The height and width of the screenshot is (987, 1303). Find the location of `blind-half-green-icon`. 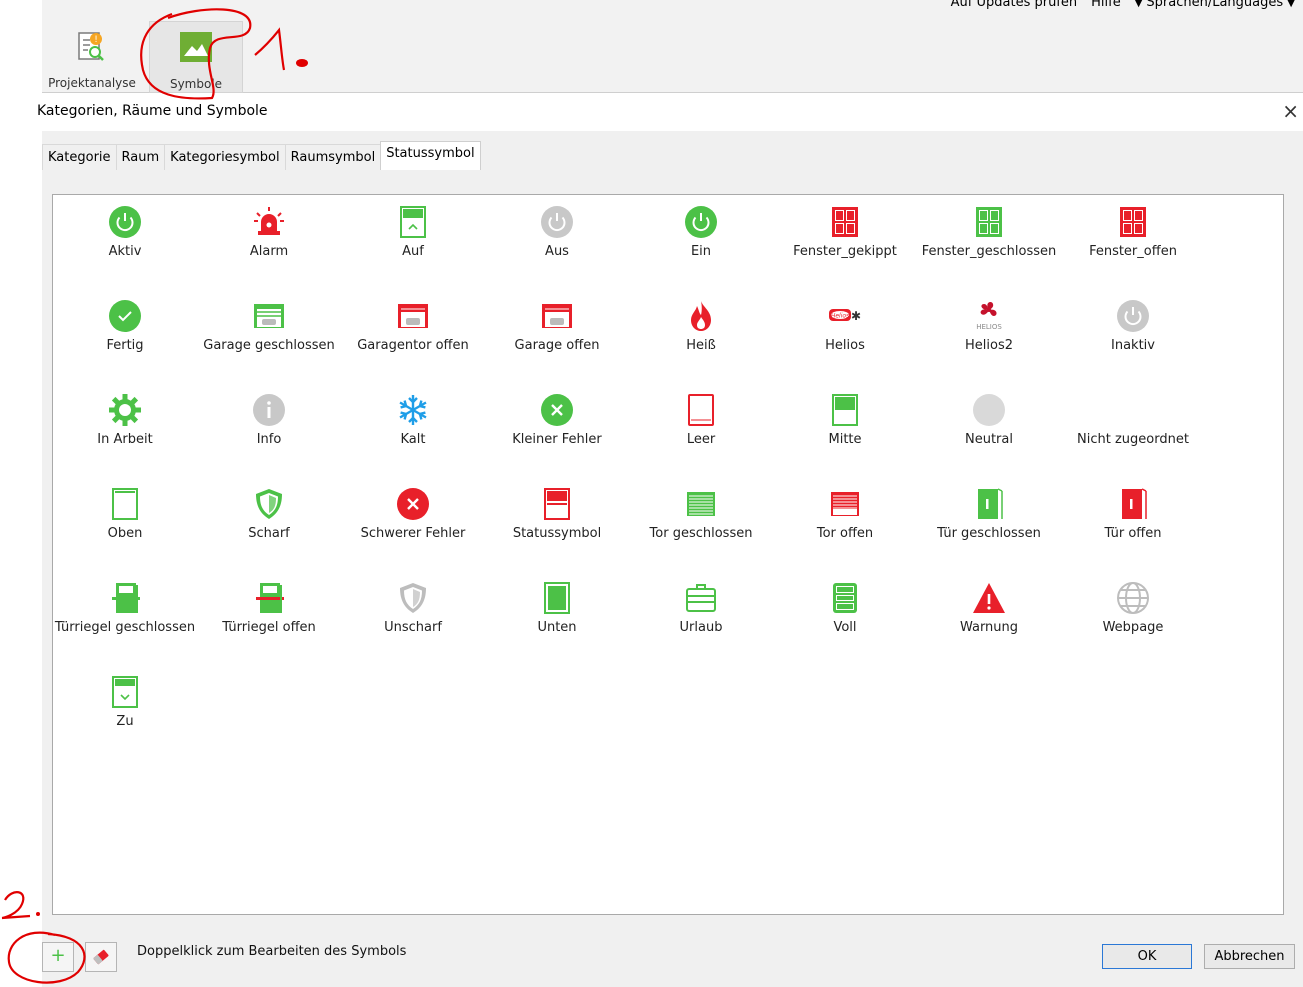

blind-half-green-icon is located at coordinates (845, 410).